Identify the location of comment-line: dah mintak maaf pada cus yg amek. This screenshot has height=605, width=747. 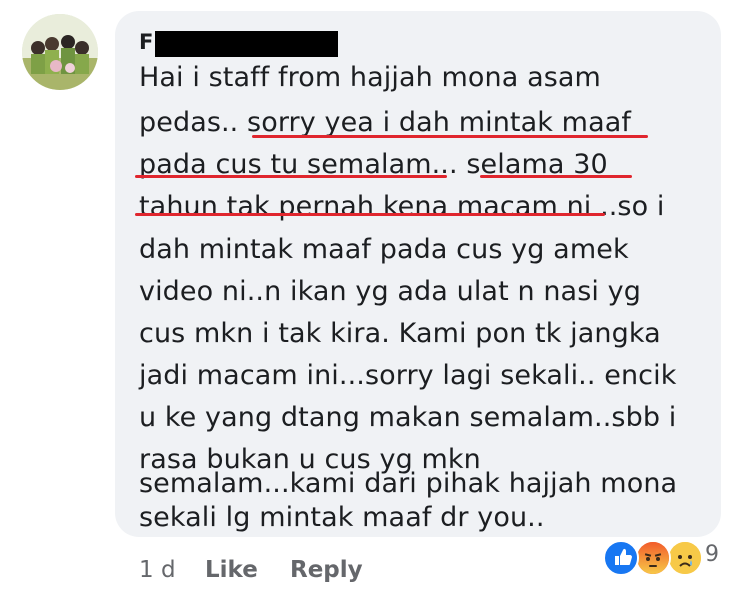
(384, 249).